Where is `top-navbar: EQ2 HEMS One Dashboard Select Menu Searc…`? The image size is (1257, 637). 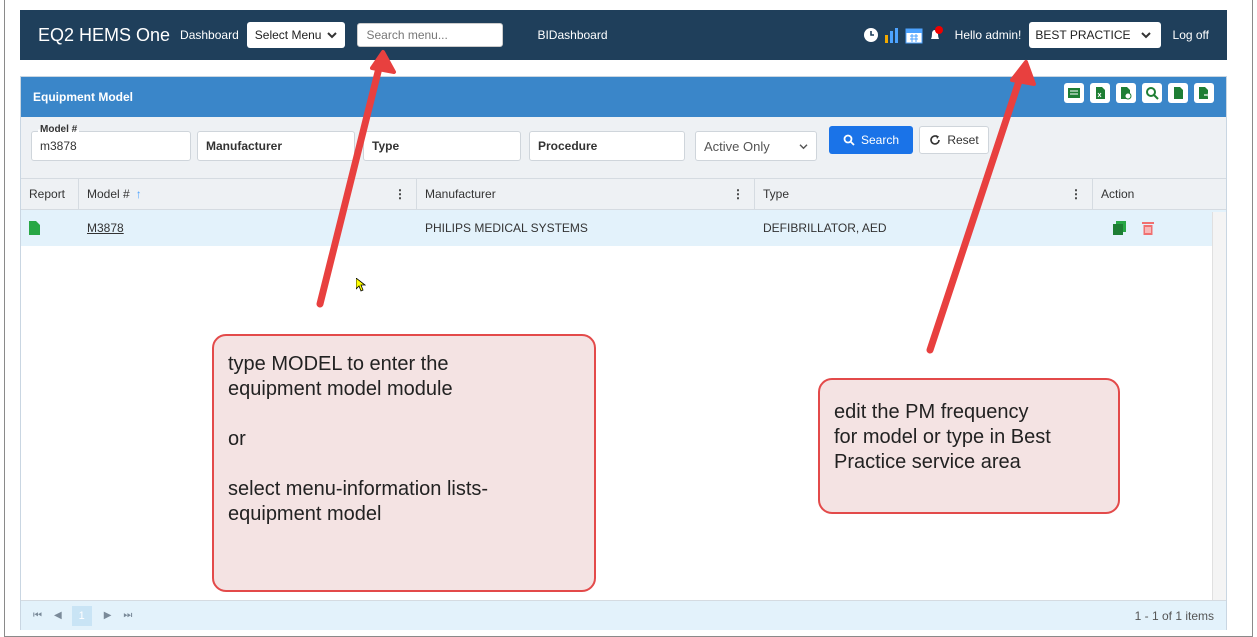
top-navbar: EQ2 HEMS One Dashboard Select Menu Searc… is located at coordinates (623, 35).